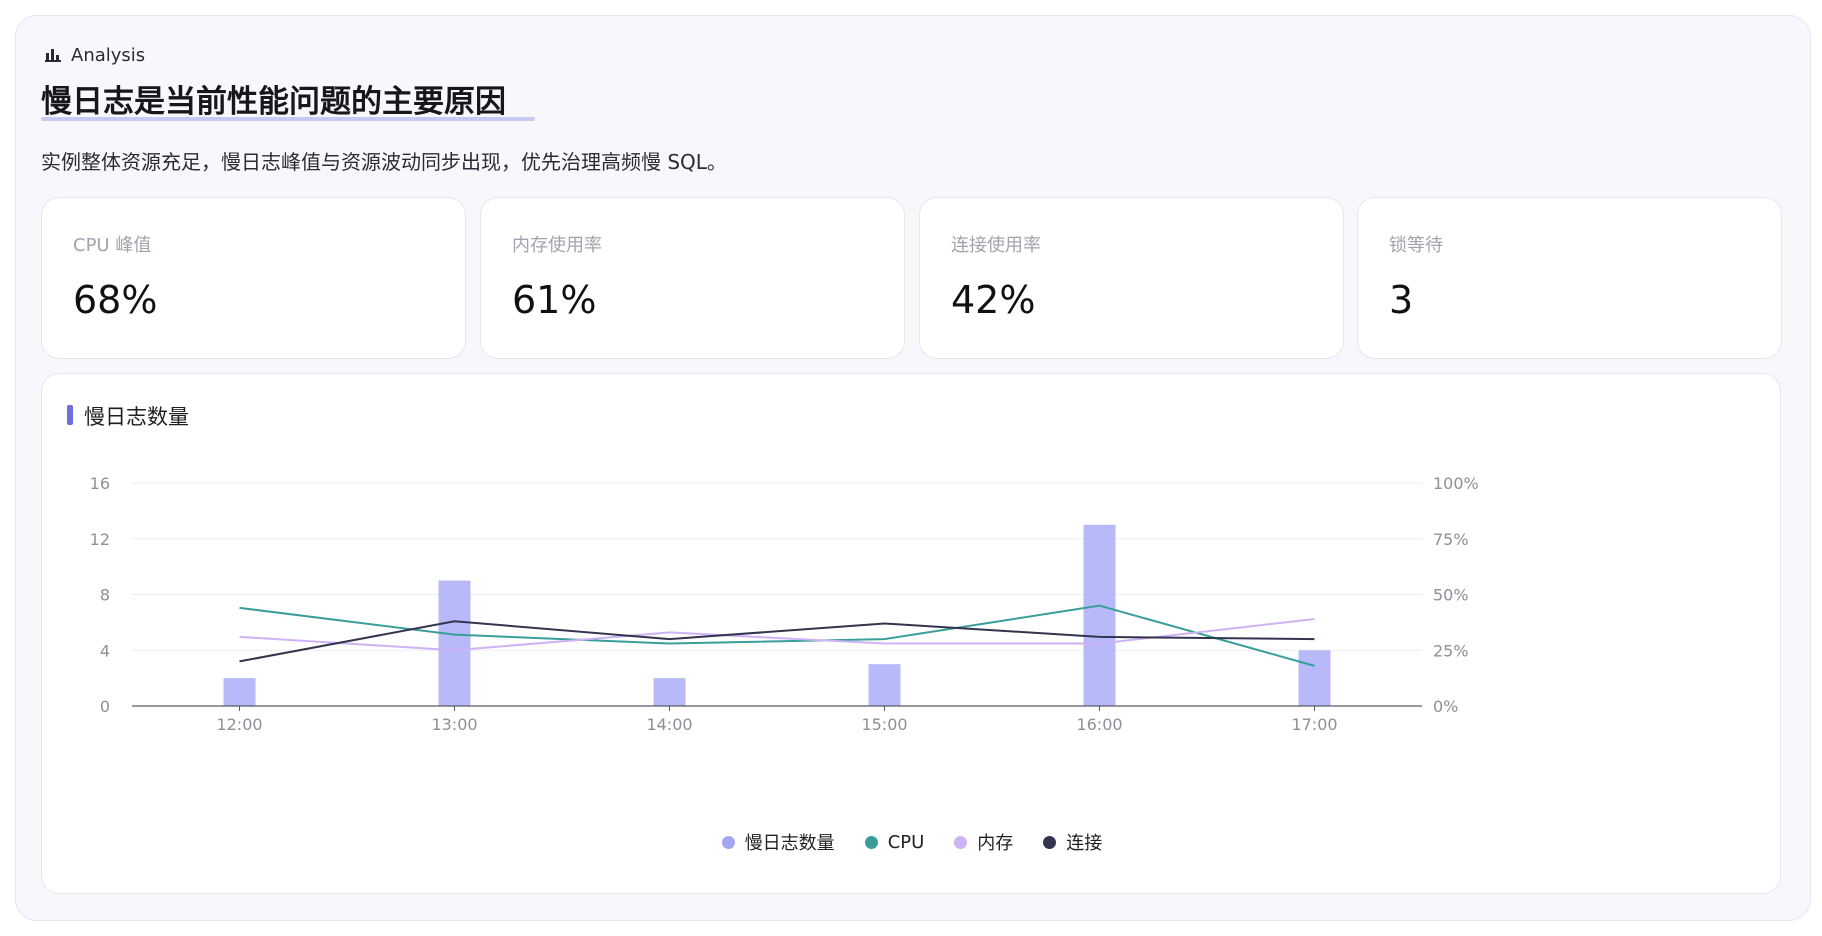 This screenshot has height=936, width=1822. Describe the element at coordinates (112, 245) in the screenshot. I see `metric-label: CPU 峰值` at that location.